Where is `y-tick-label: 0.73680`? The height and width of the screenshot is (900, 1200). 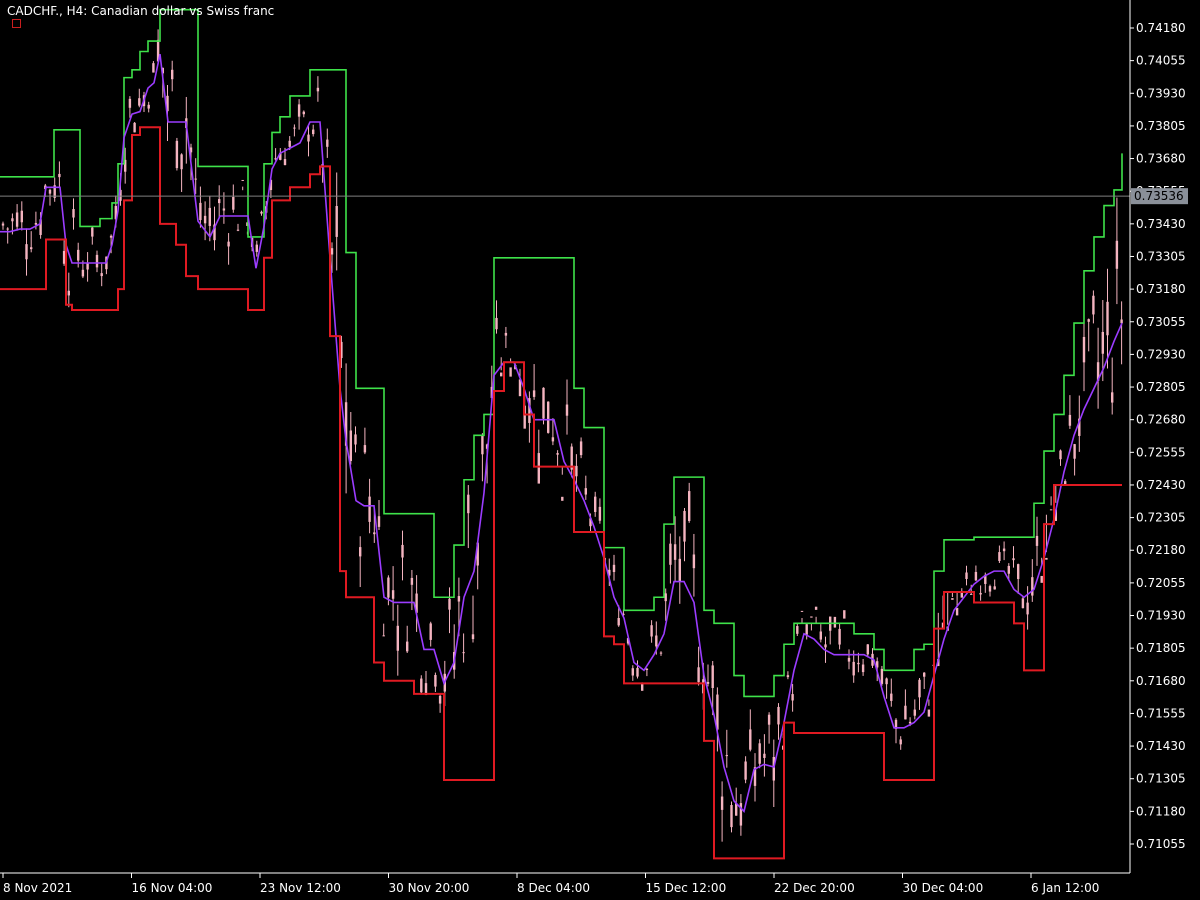 y-tick-label: 0.73680 is located at coordinates (1161, 159).